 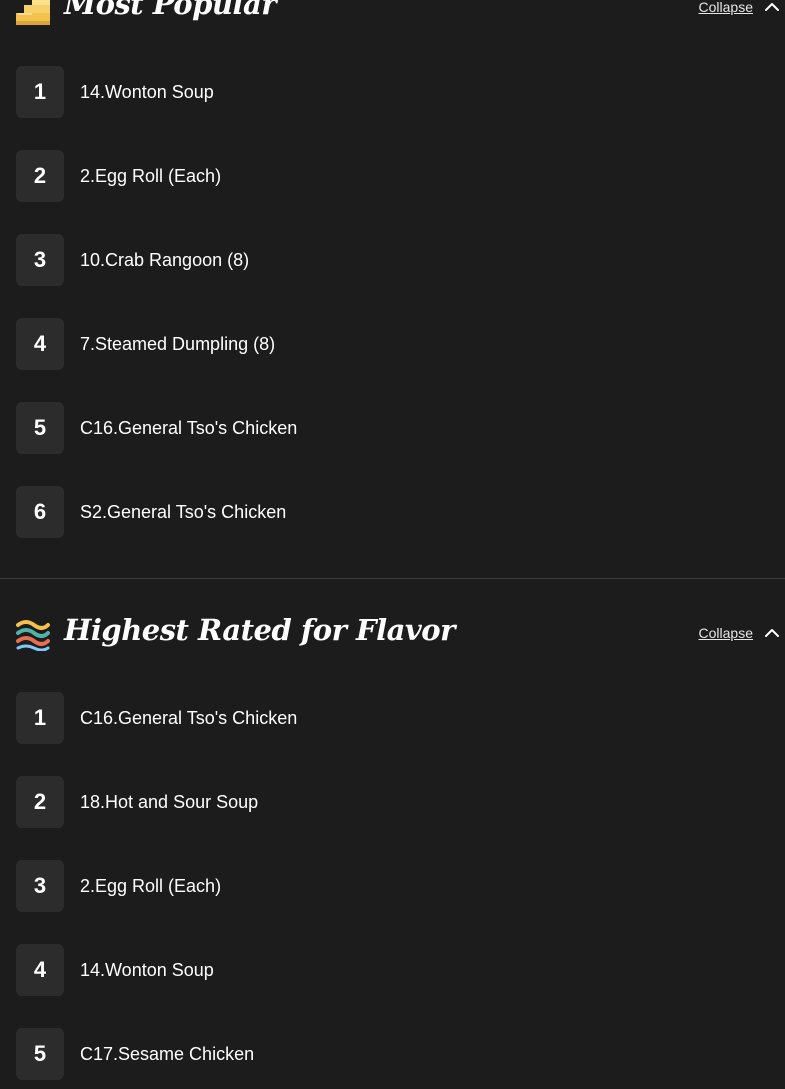 What do you see at coordinates (396, 176) in the screenshot?
I see `list-item: 2 2.Egg Roll (Each)` at bounding box center [396, 176].